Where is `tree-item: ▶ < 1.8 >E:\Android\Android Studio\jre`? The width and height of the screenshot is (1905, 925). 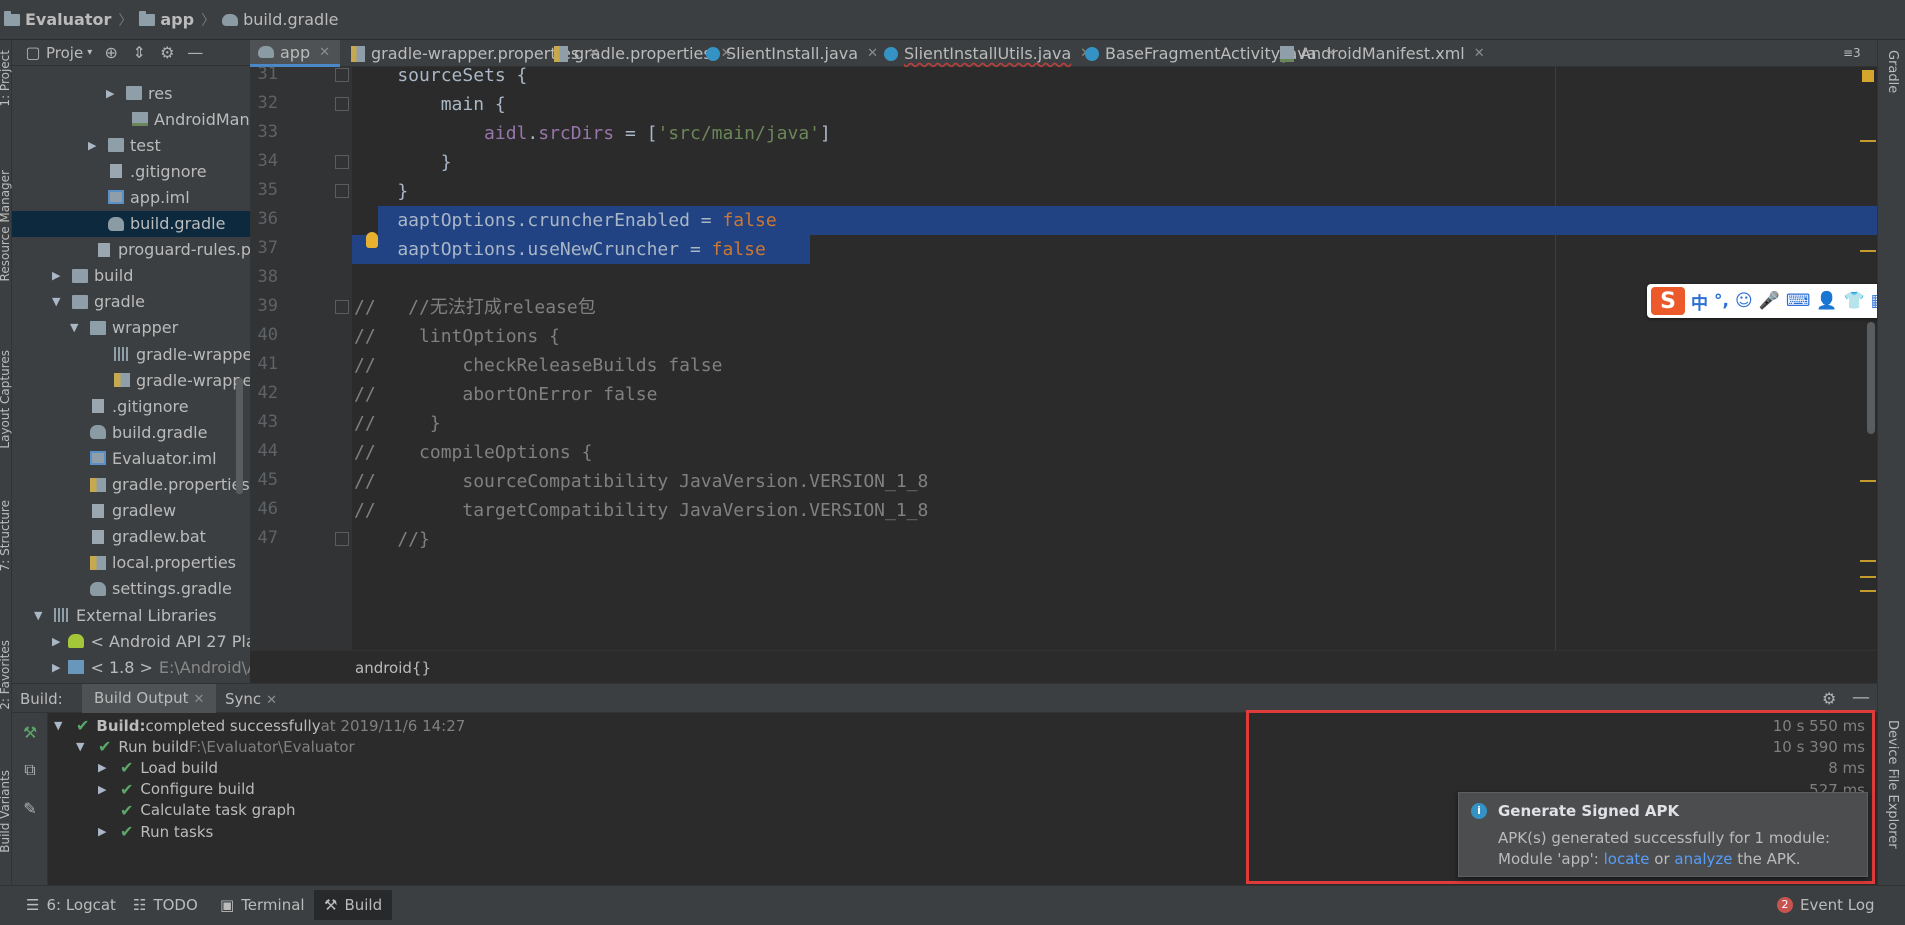 tree-item: ▶ < 1.8 >E:\Android\Android Studio\jre is located at coordinates (131, 667).